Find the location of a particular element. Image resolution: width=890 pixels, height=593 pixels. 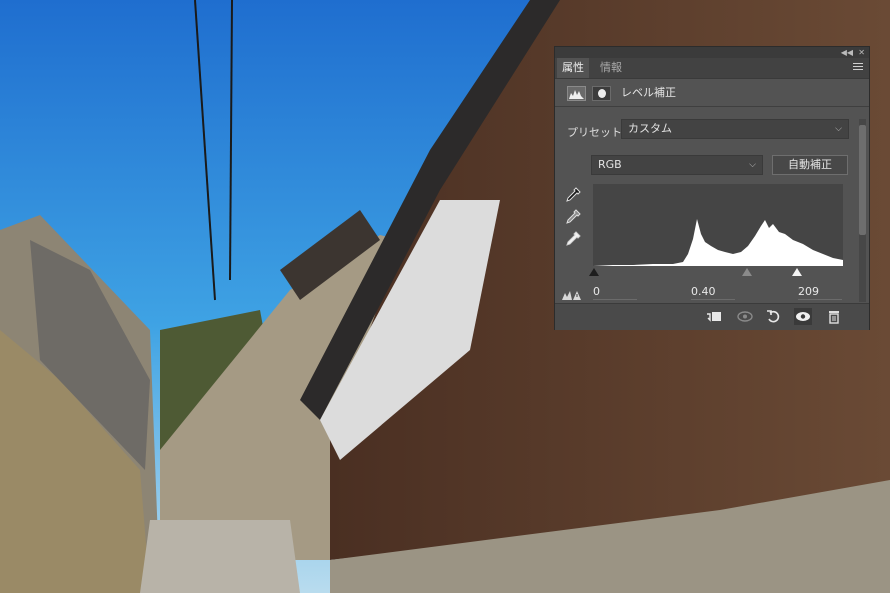

black-point-slider is located at coordinates (594, 272).